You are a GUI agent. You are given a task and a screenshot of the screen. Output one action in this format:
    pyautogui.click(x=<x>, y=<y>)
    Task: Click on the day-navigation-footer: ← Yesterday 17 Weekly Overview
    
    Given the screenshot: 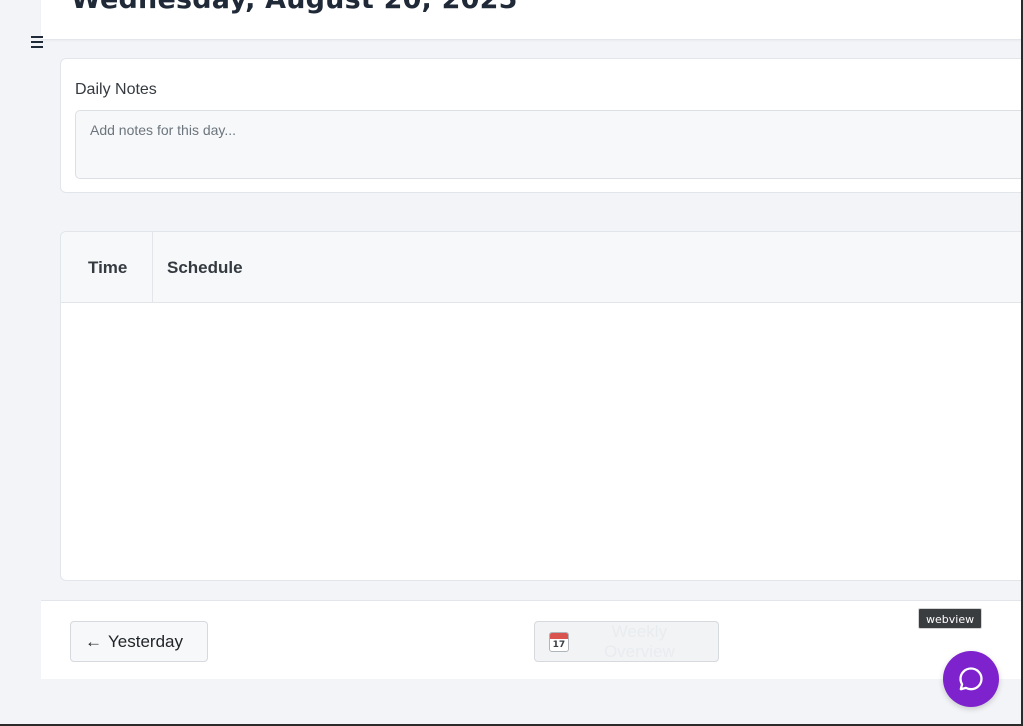 What is the action you would take?
    pyautogui.click(x=532, y=639)
    